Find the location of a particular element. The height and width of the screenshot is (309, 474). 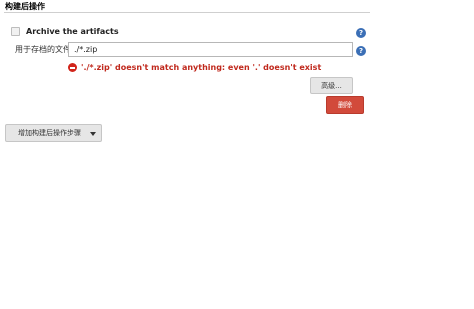

error-icon is located at coordinates (72, 67).